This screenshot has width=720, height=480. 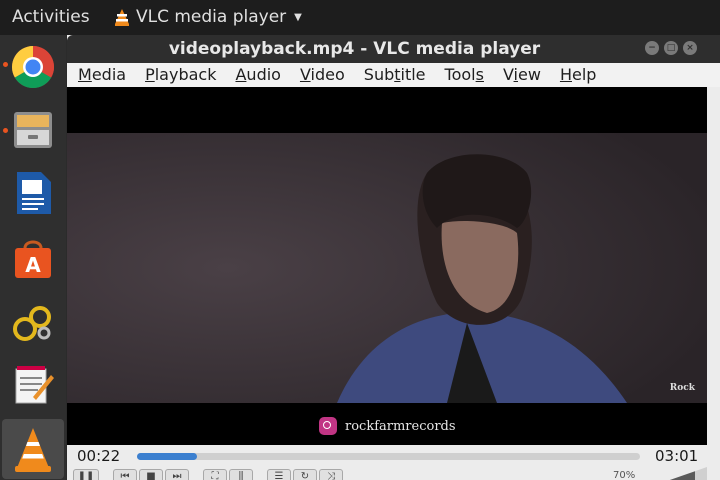 I want to click on instagram-icon, so click(x=328, y=426).